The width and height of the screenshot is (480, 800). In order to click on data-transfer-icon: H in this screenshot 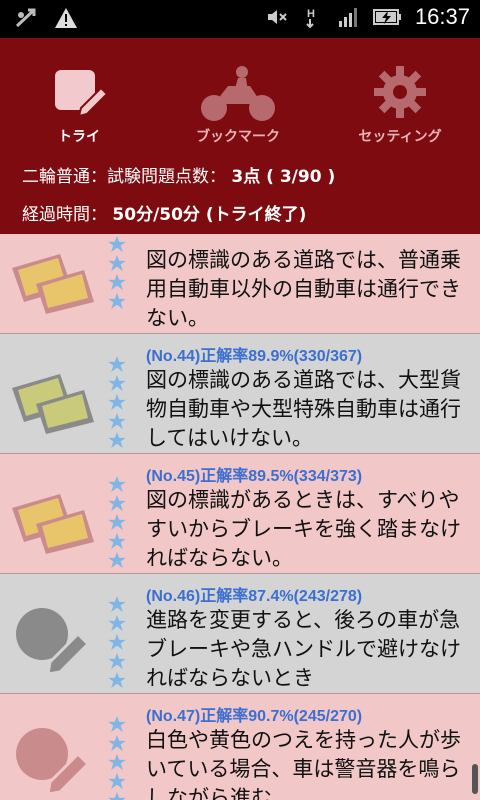, I will do `click(310, 18)`.